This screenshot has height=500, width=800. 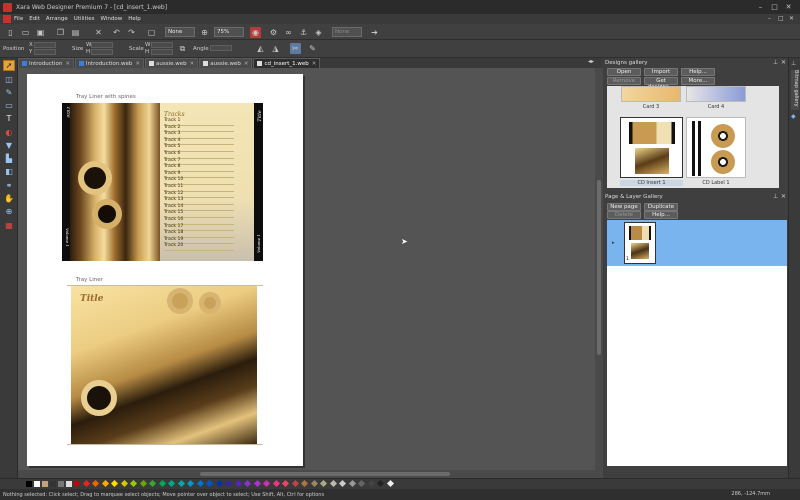 I want to click on save-icon: ▣, so click(x=40, y=32).